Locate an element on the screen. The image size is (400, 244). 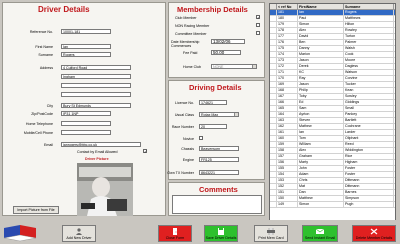
reference-field: 10001-181 is located at coordinates (86, 31).